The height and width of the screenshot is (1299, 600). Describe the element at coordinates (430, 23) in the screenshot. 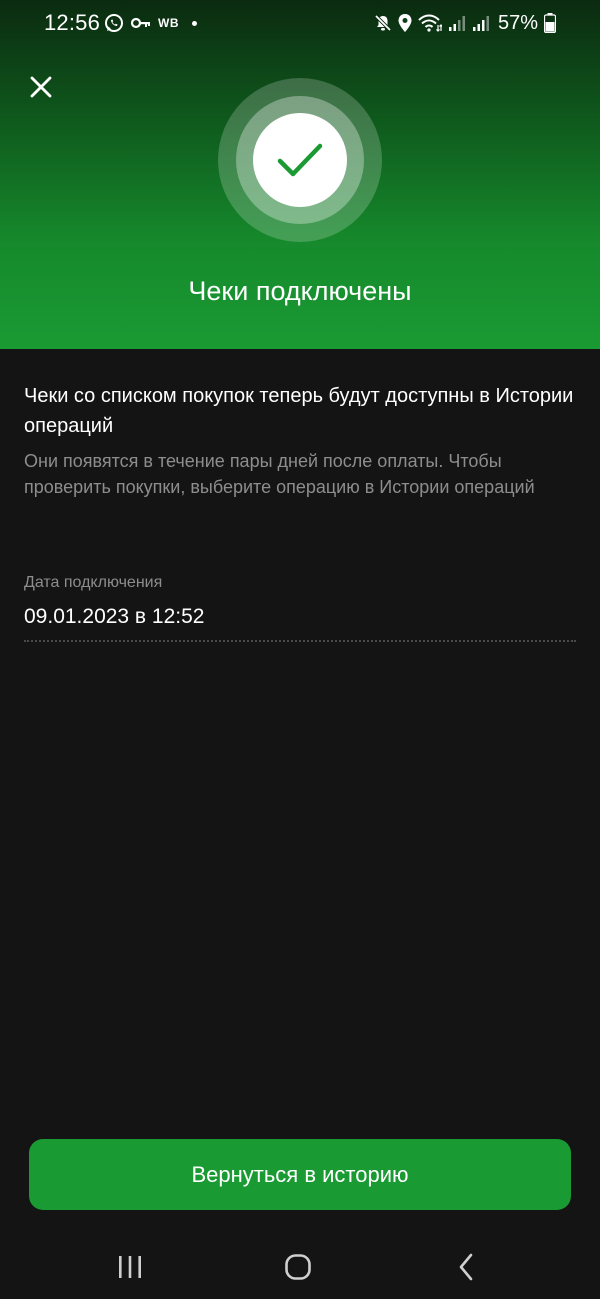

I see `wifi-icon` at that location.